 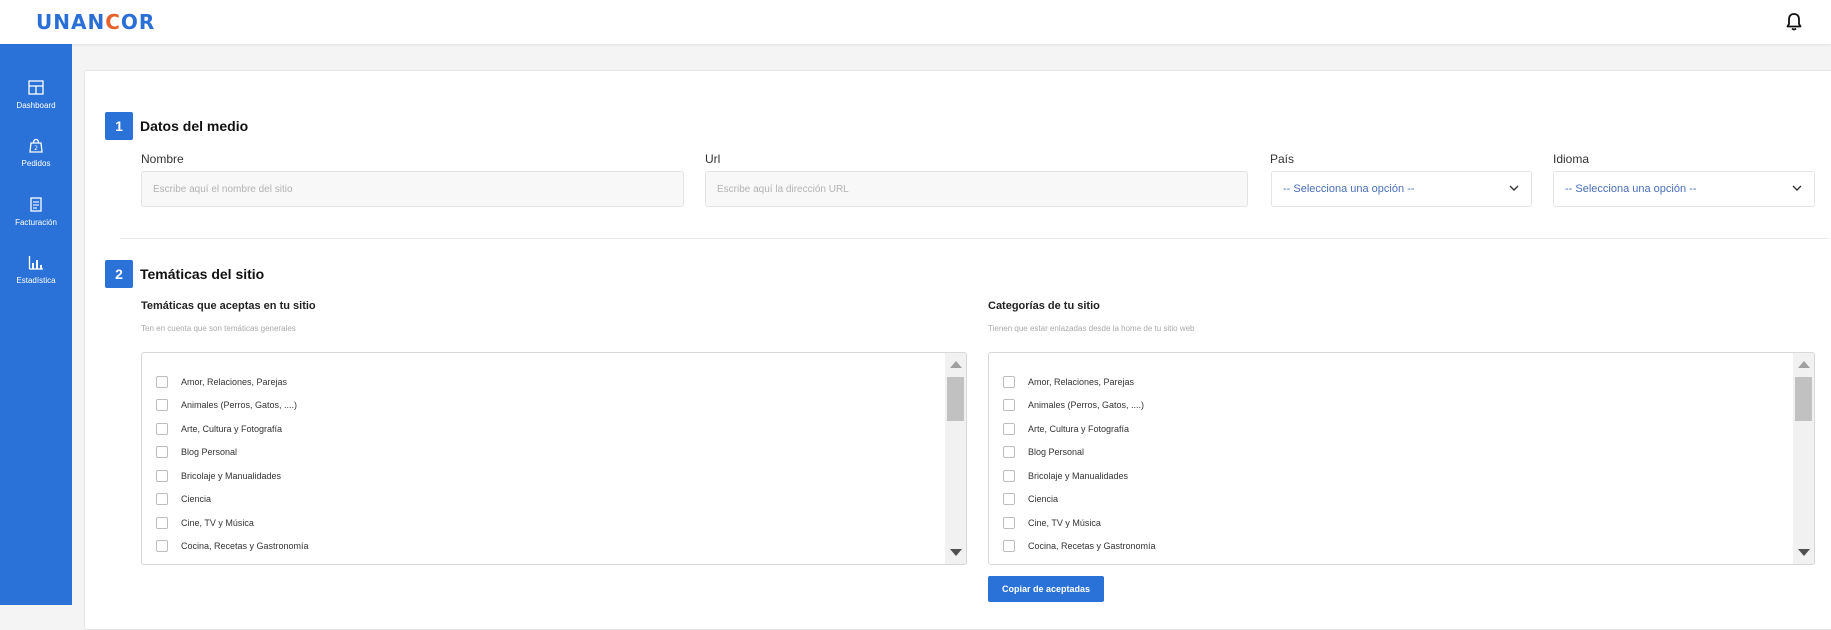 What do you see at coordinates (1571, 159) in the screenshot?
I see `idioma-label: Idioma` at bounding box center [1571, 159].